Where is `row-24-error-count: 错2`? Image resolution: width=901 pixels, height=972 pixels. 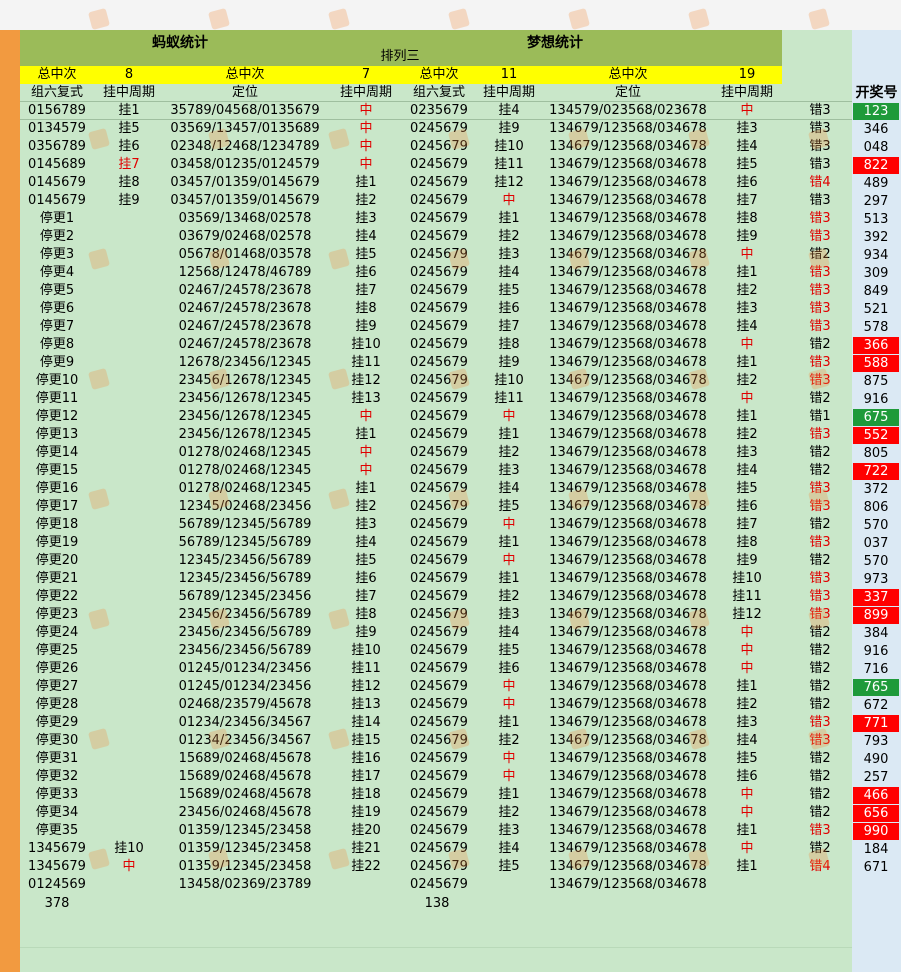 row-24-error-count: 错2 is located at coordinates (820, 524).